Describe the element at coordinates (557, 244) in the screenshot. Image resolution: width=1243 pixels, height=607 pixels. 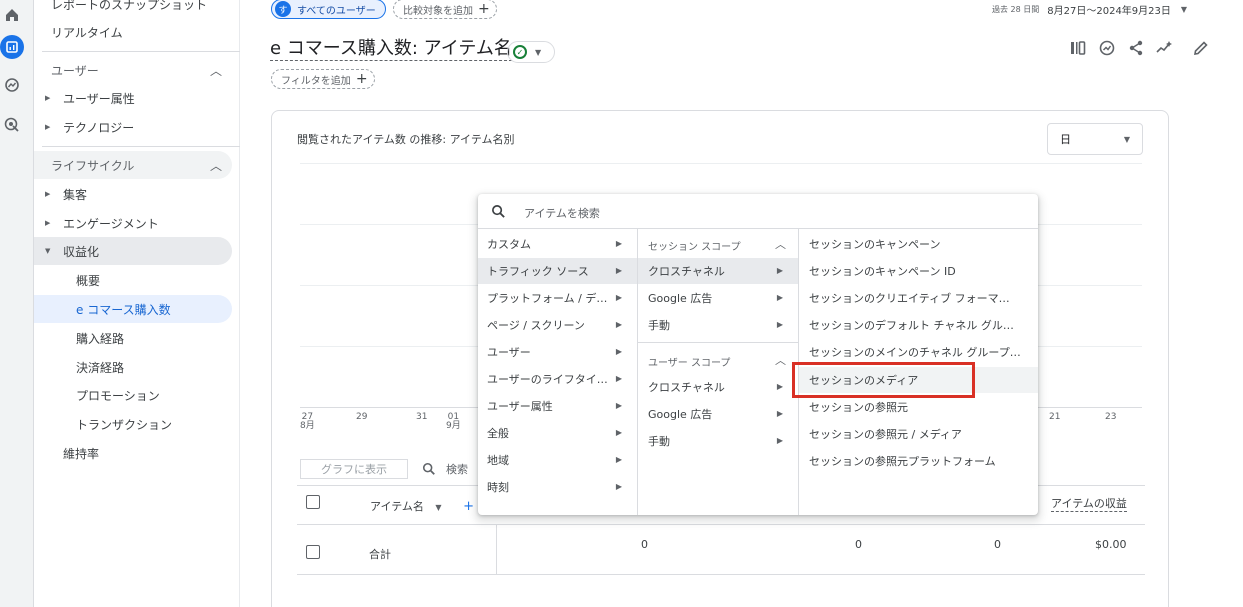
I see `category-item: カスタム ▶` at that location.